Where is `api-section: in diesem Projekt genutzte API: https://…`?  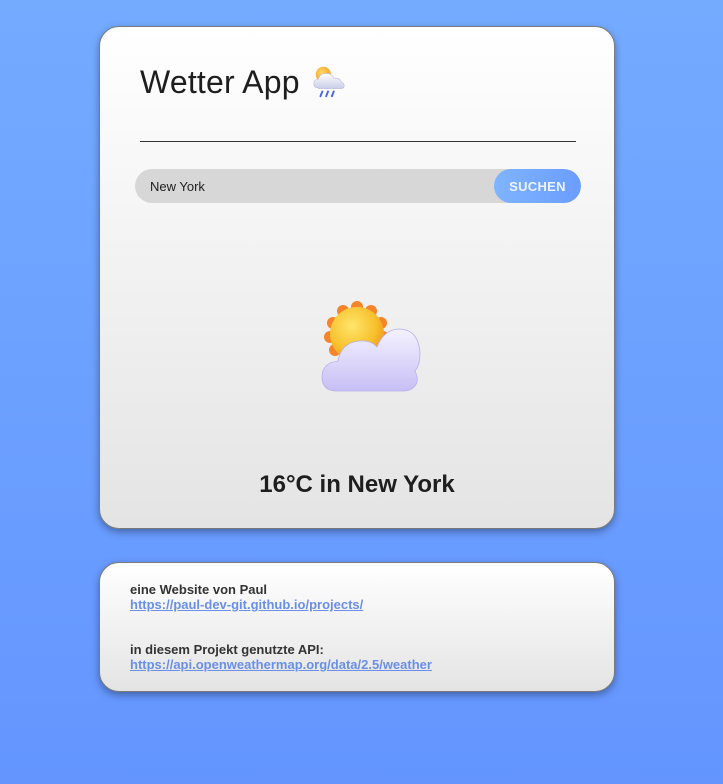
api-section: in diesem Projekt genutzte API: https://… is located at coordinates (281, 657).